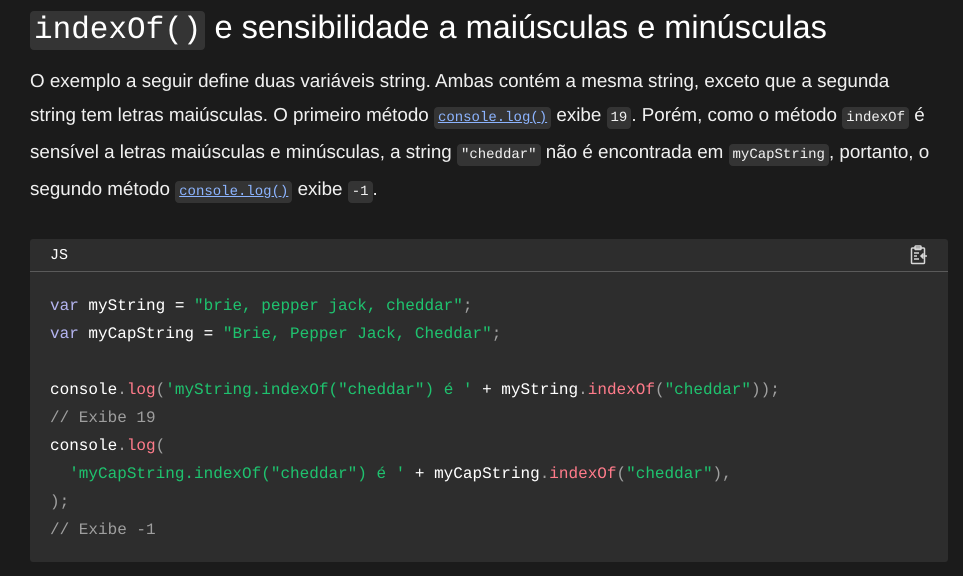 This screenshot has height=576, width=963. What do you see at coordinates (60, 502) in the screenshot?
I see `code-line: );` at bounding box center [60, 502].